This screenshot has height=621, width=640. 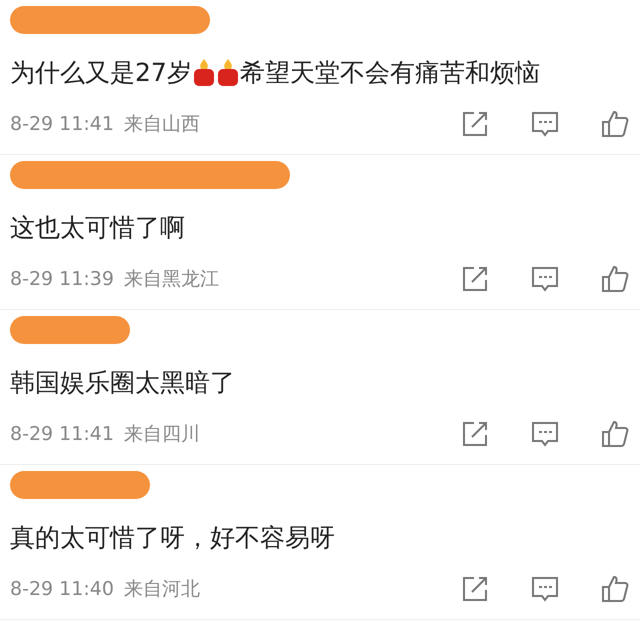 What do you see at coordinates (162, 434) in the screenshot?
I see `comment-location: 来自四川` at bounding box center [162, 434].